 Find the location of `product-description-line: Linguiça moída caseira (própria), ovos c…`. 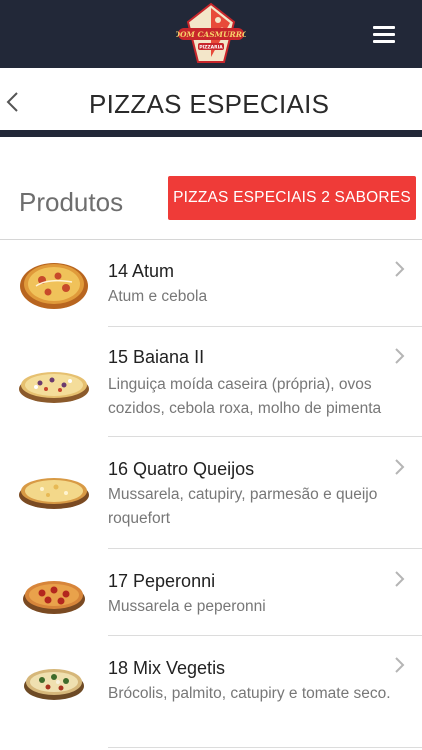

product-description-line: Linguiça moída caseira (própria), ovos c… is located at coordinates (245, 396).